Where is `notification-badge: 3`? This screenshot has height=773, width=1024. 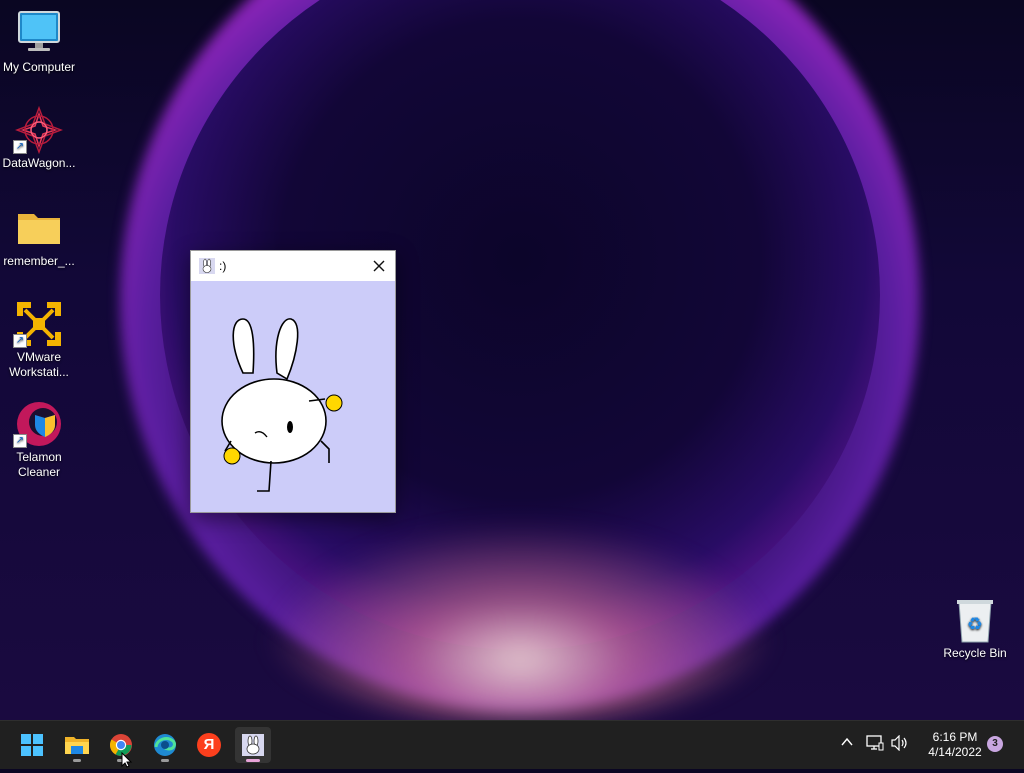
notification-badge: 3 is located at coordinates (995, 744).